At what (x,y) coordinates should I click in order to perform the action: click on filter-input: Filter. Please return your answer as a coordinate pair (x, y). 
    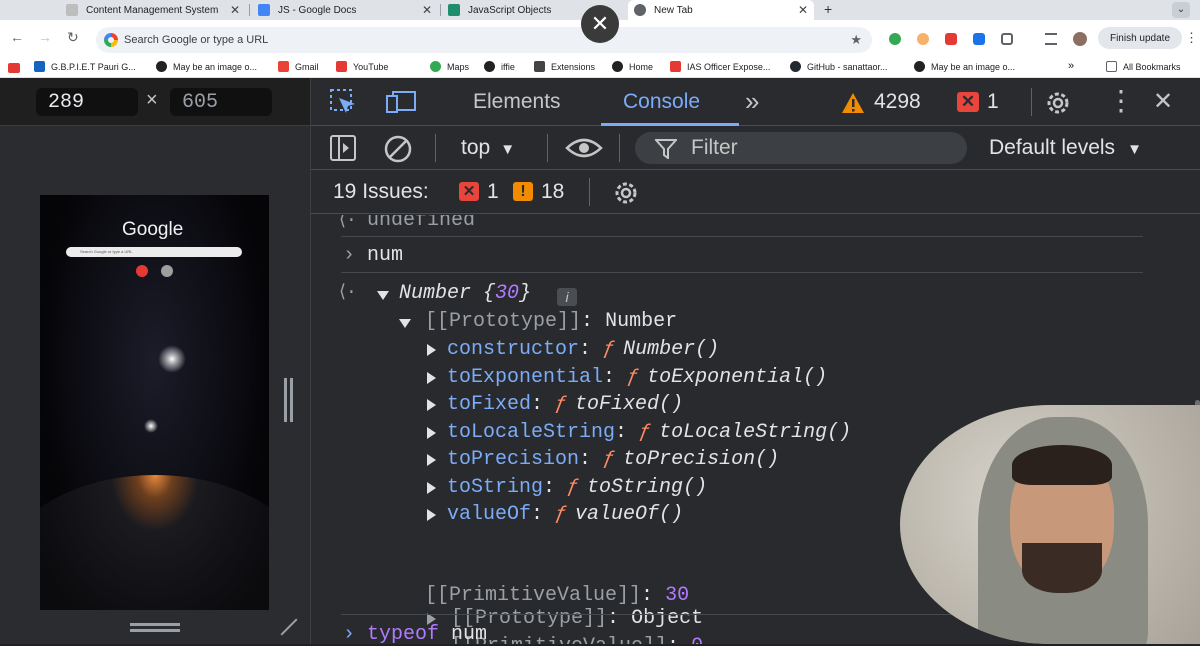
    Looking at the image, I should click on (801, 148).